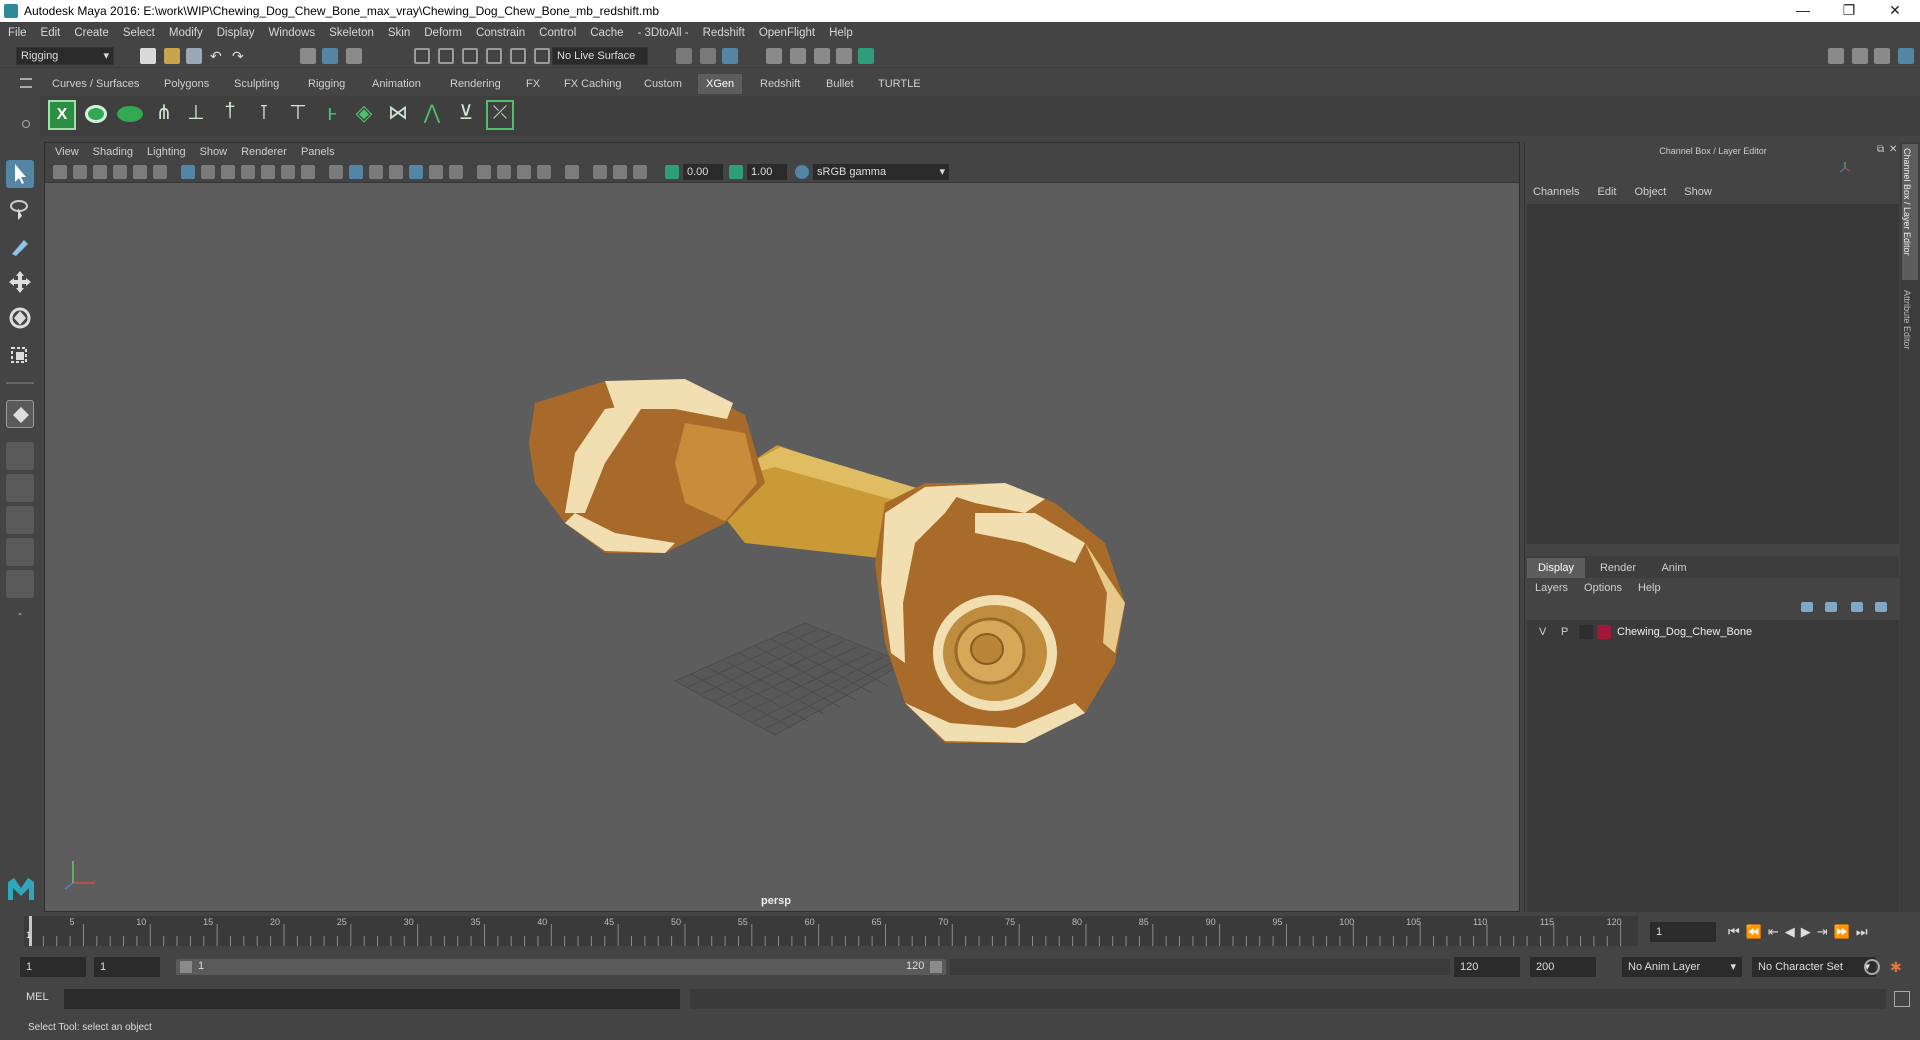  What do you see at coordinates (113, 152) in the screenshot?
I see `viewport-menu-shading: Shading` at bounding box center [113, 152].